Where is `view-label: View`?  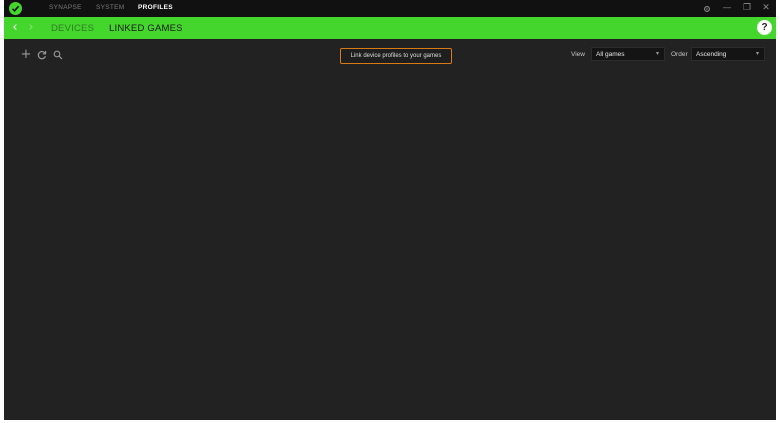 view-label: View is located at coordinates (578, 54).